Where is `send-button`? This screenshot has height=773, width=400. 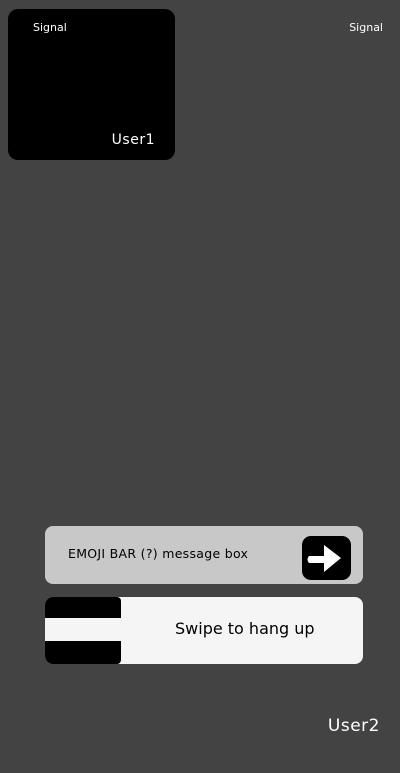
send-button is located at coordinates (326, 558).